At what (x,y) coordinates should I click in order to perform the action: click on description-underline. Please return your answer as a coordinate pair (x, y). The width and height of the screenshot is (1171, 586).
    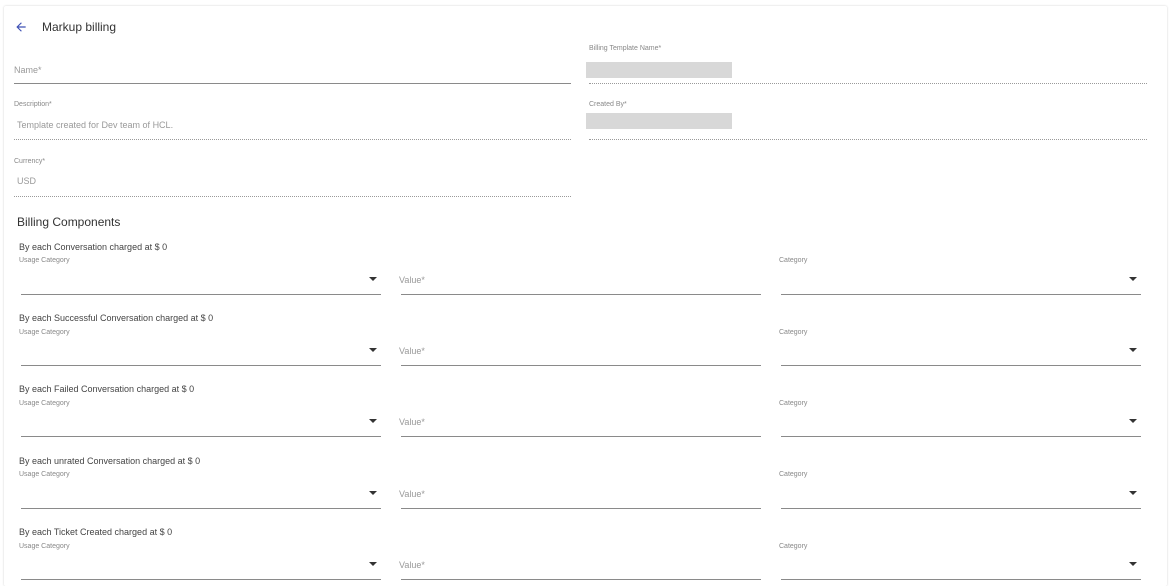
    Looking at the image, I should click on (292, 139).